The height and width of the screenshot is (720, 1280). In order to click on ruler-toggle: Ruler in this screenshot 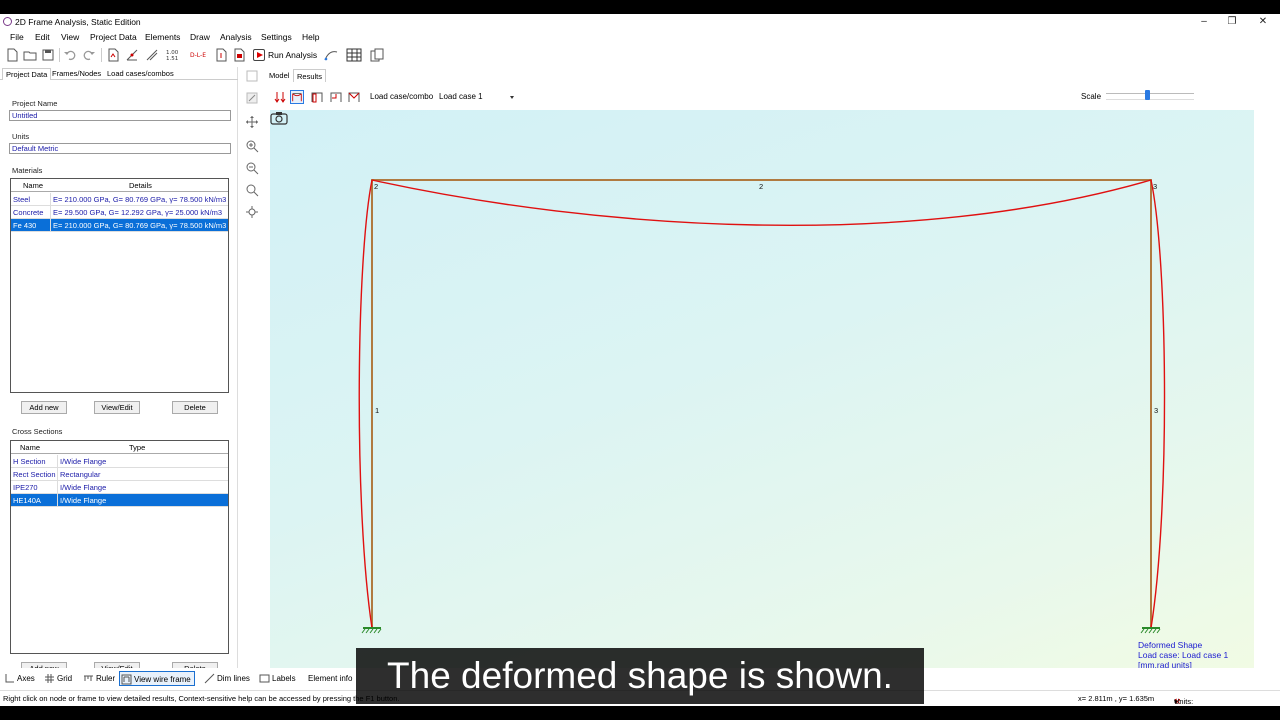, I will do `click(98, 678)`.